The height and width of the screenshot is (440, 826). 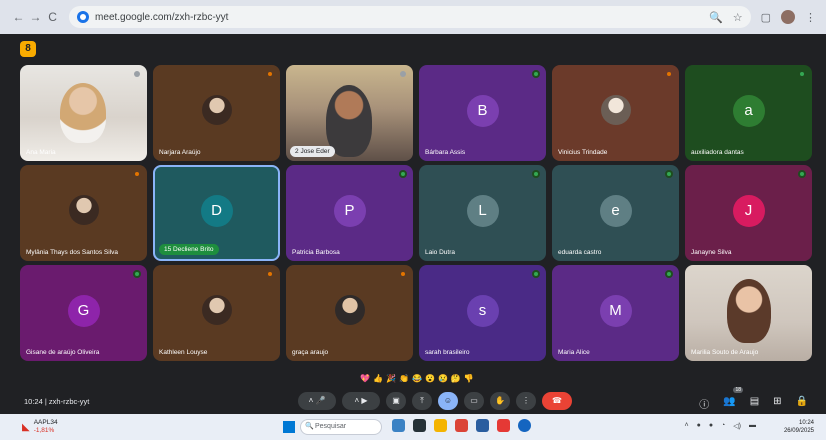 I want to click on participant-tile: Mylânia Thays dos Santos Silva, so click(x=83, y=213).